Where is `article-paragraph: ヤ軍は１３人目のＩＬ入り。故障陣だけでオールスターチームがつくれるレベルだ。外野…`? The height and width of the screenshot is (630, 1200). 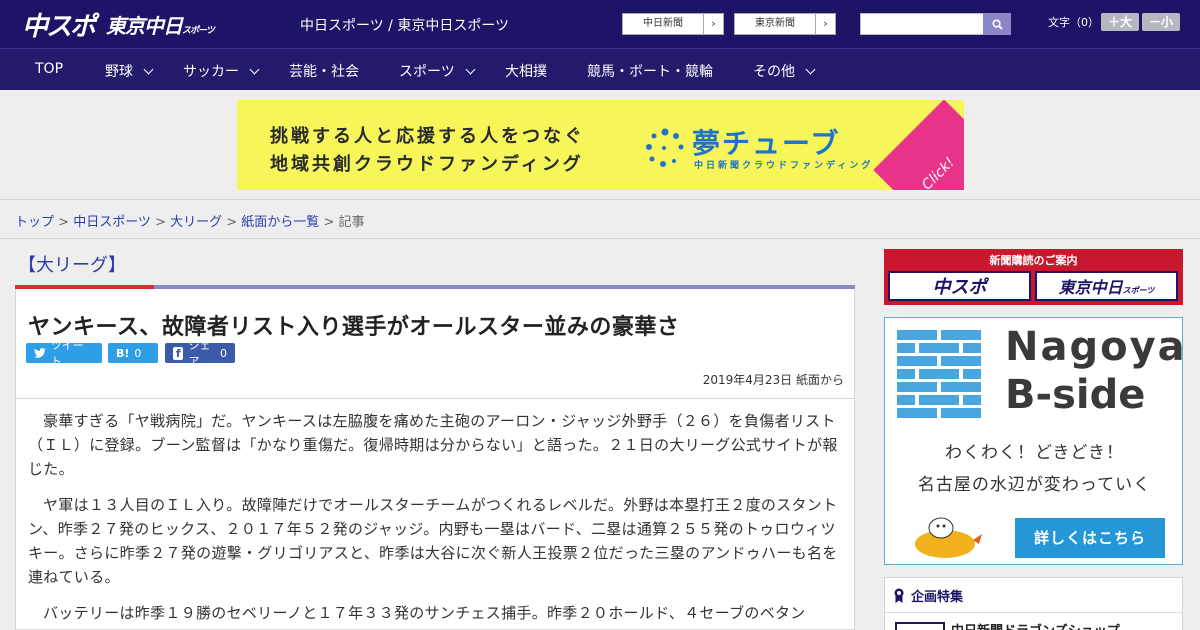 article-paragraph: ヤ軍は１３人目のＩＬ入り。故障陣だけでオールスターチームがつくれるレベルだ。外野… is located at coordinates (433, 541).